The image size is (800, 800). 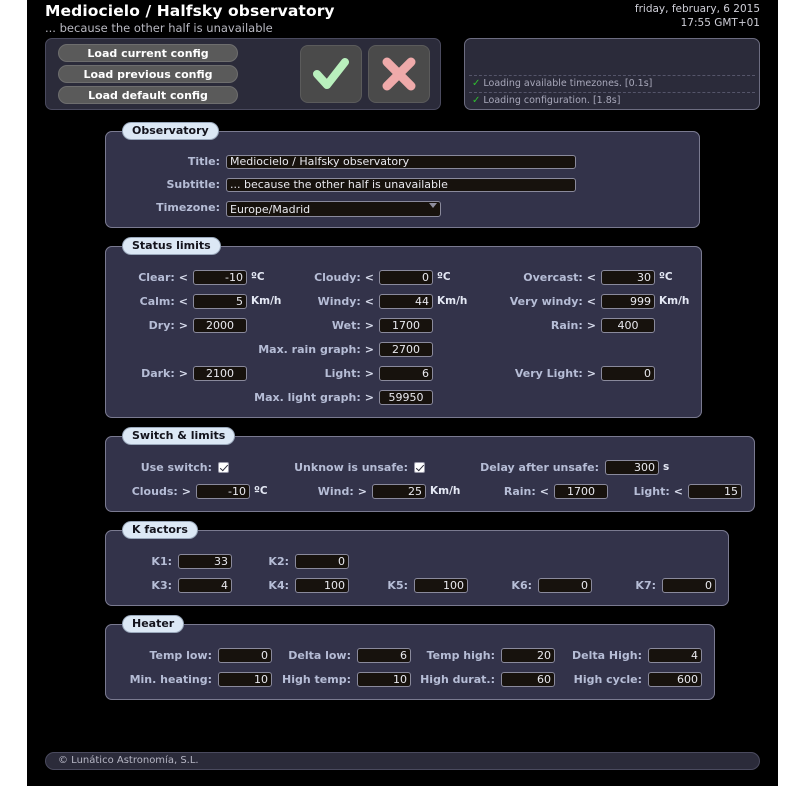 What do you see at coordinates (179, 436) in the screenshot?
I see `switch-limits-legend: Switch & limits` at bounding box center [179, 436].